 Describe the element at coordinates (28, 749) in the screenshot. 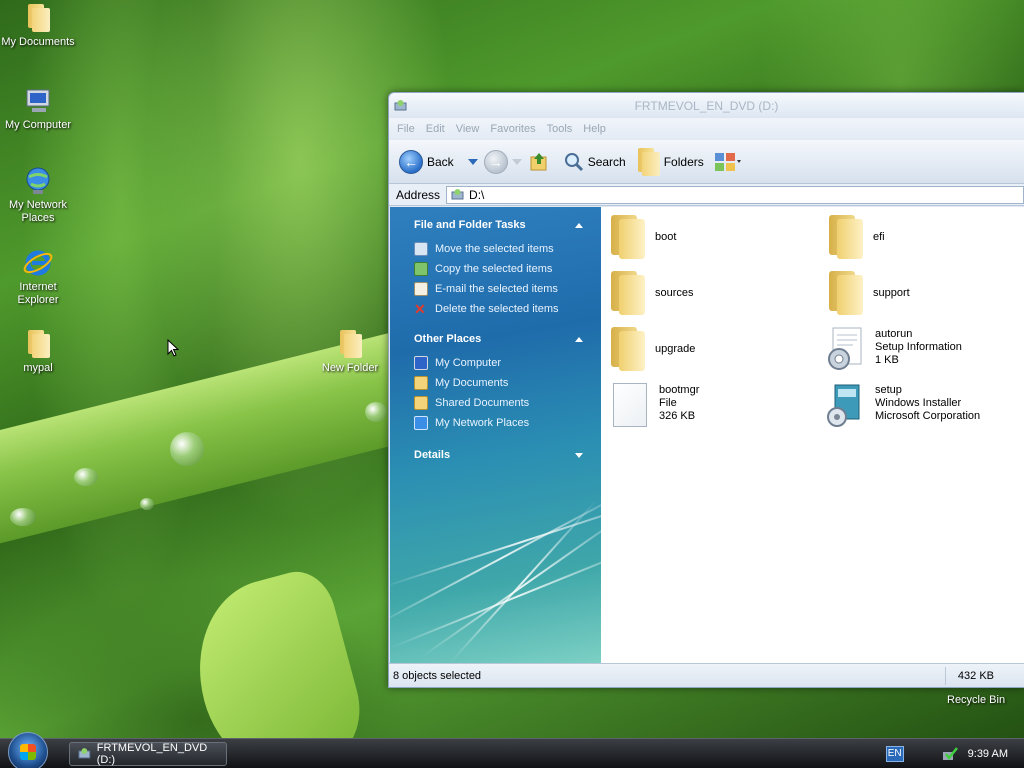

I see `start-button` at that location.